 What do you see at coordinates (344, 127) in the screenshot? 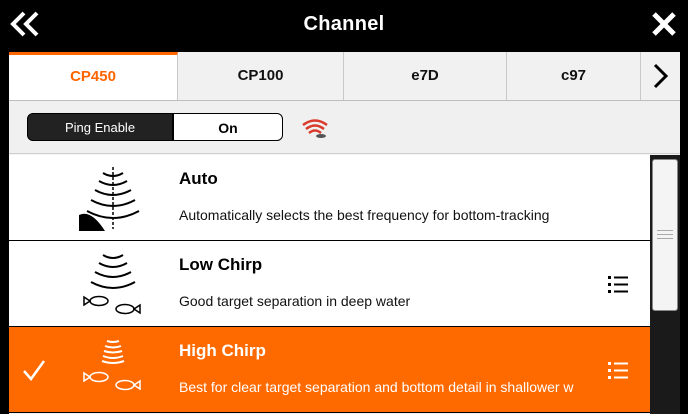
I see `ping-enable-row: Ping Enable On` at bounding box center [344, 127].